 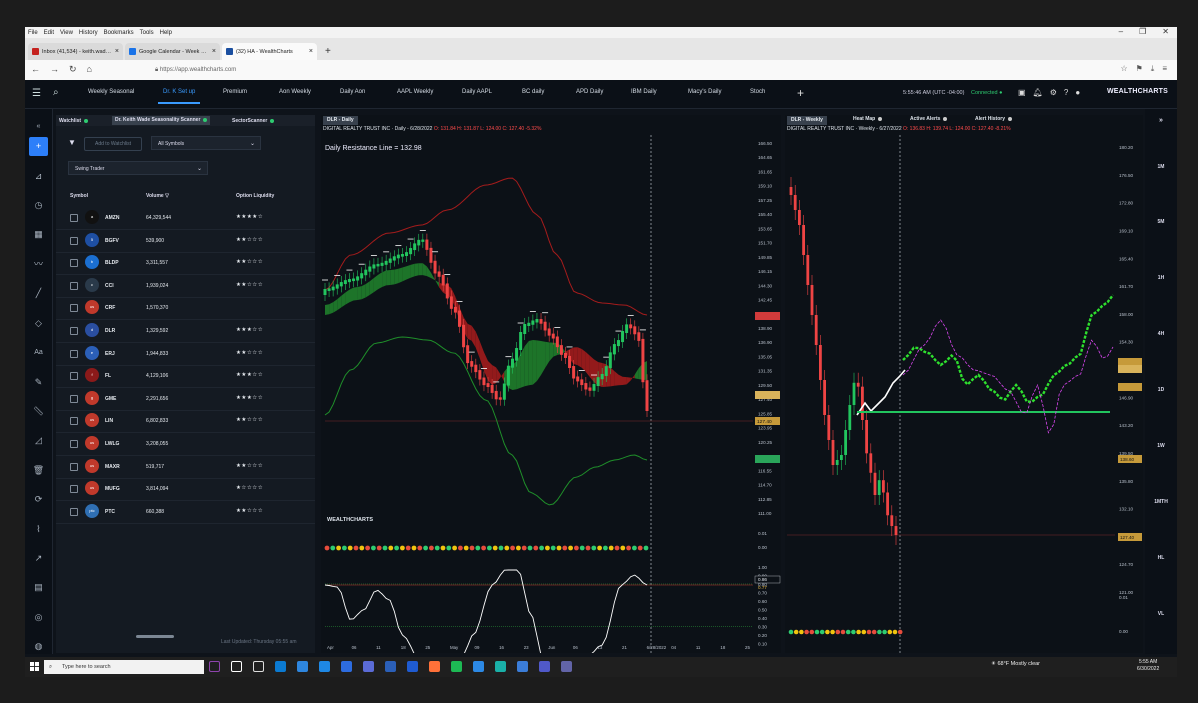 What do you see at coordinates (1161, 614) in the screenshot?
I see `timeframe-vl: VL` at bounding box center [1161, 614].